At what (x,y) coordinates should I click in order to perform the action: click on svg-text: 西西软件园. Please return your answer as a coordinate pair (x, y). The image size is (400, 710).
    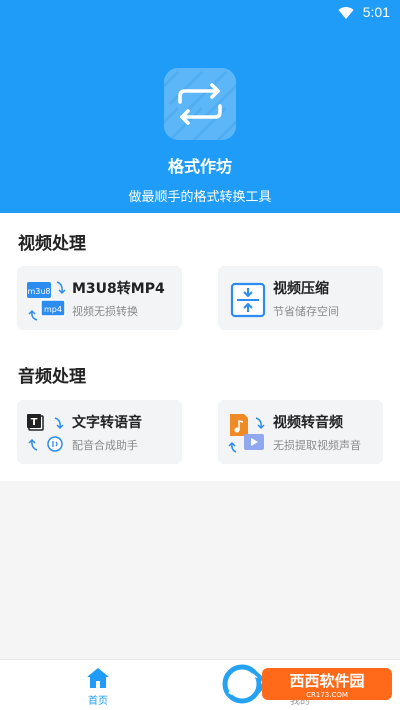
    Looking at the image, I should click on (326, 681).